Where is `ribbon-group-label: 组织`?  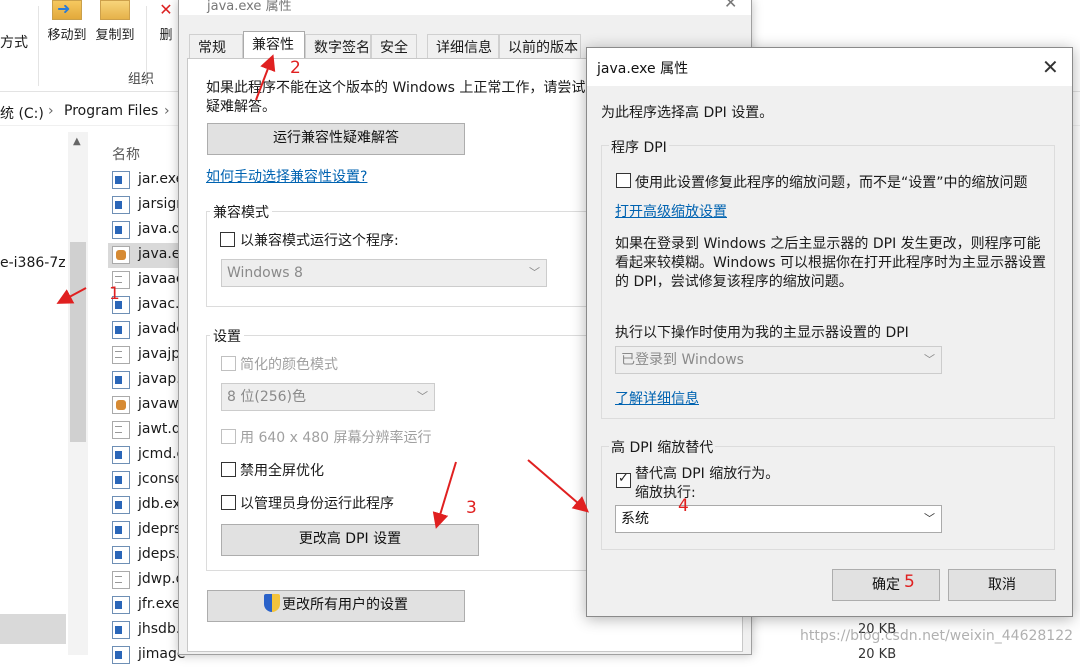
ribbon-group-label: 组织 is located at coordinates (141, 79).